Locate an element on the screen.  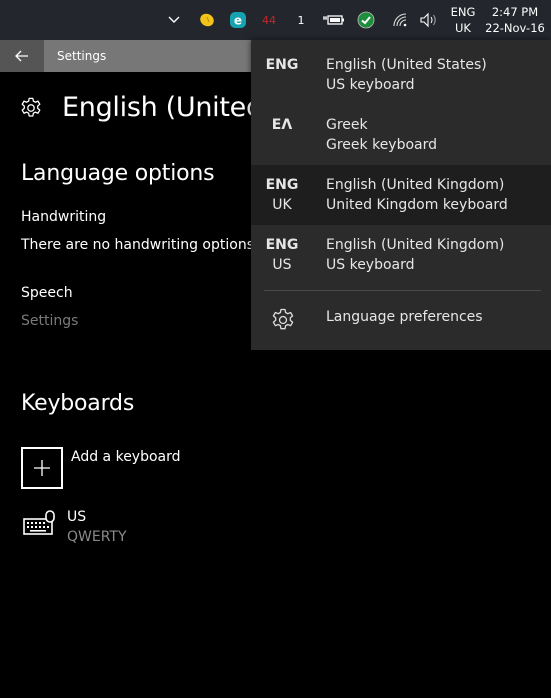
back-button is located at coordinates (22, 56).